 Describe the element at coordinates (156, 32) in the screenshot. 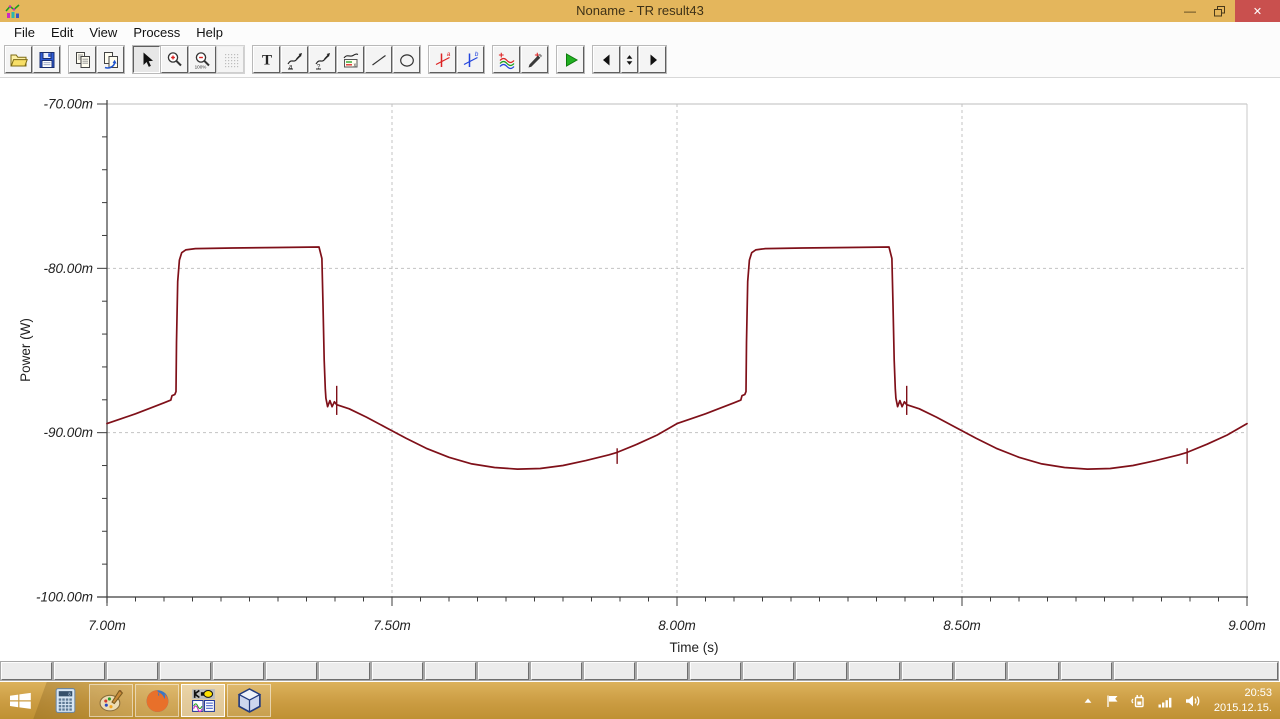

I see `menu-item-process: Process` at that location.